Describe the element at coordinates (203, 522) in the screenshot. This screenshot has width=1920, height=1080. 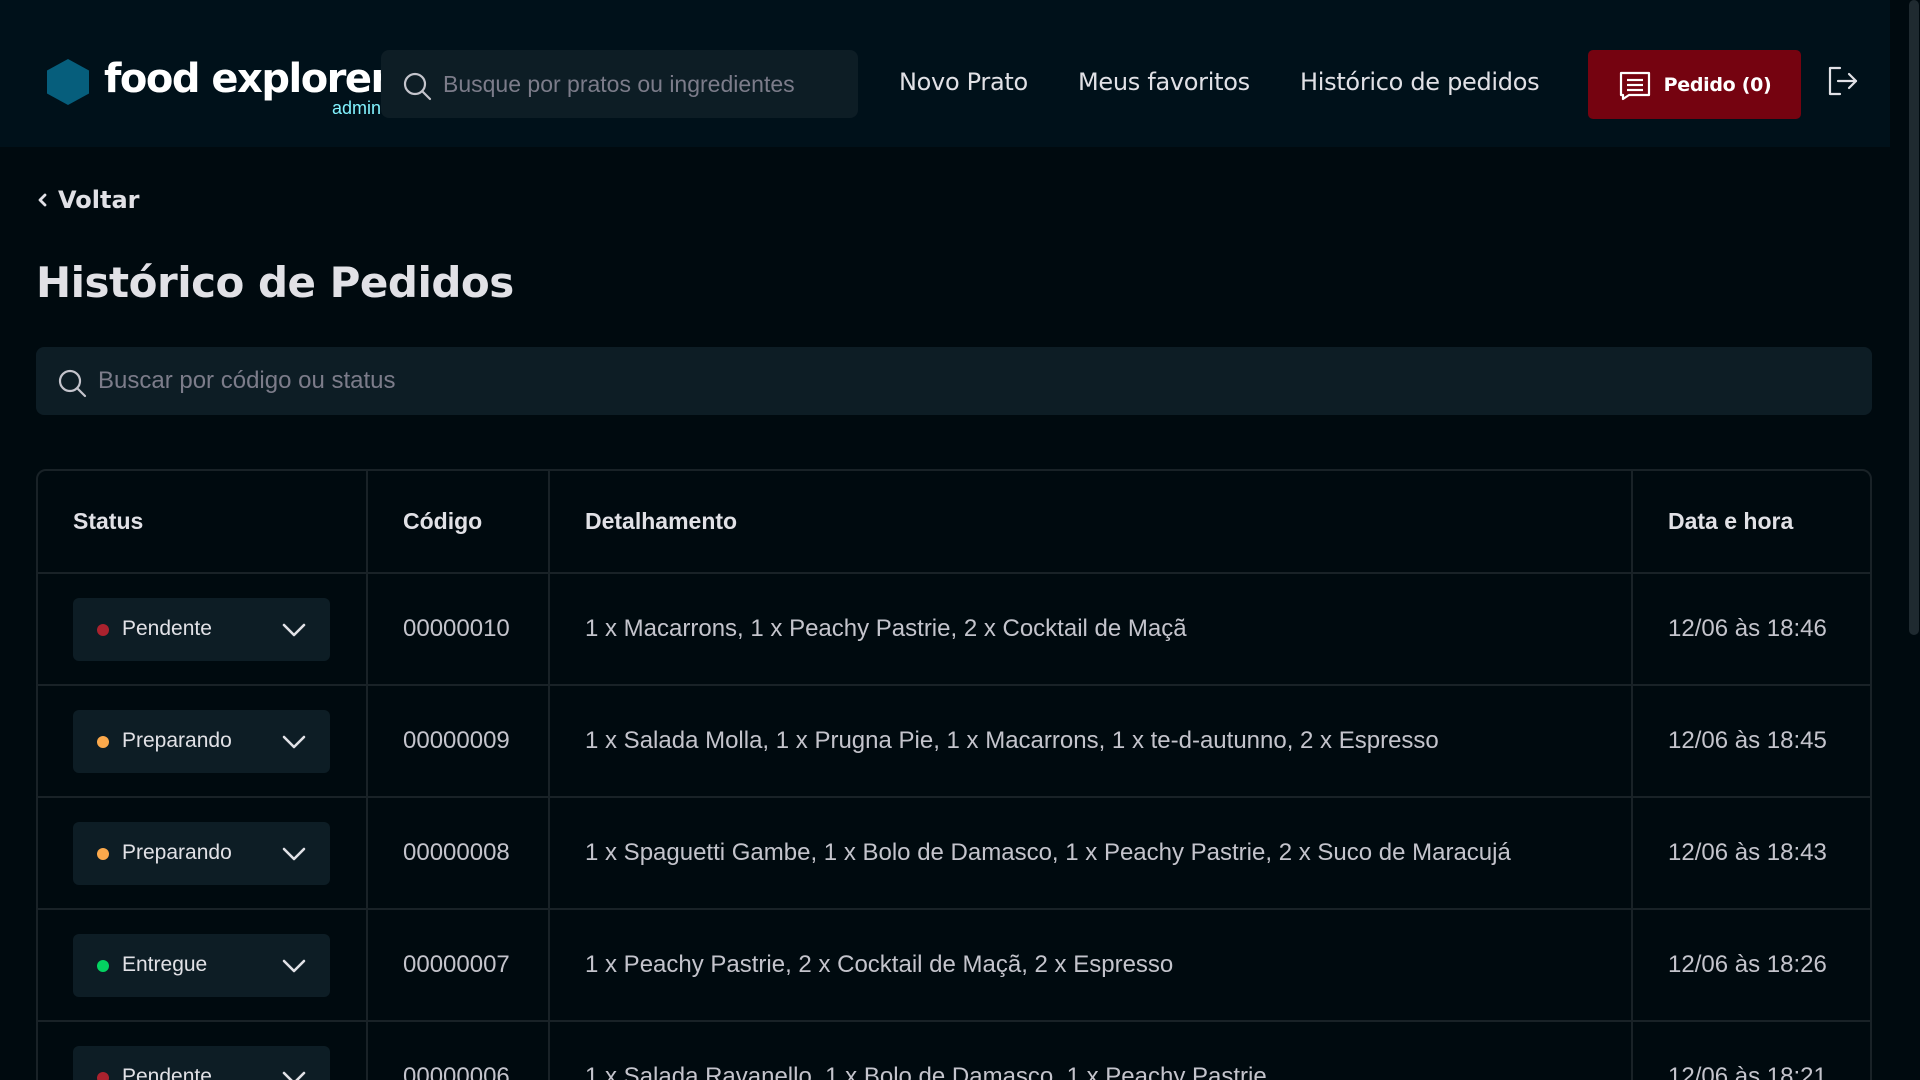
I see `column-header-status: Status` at that location.